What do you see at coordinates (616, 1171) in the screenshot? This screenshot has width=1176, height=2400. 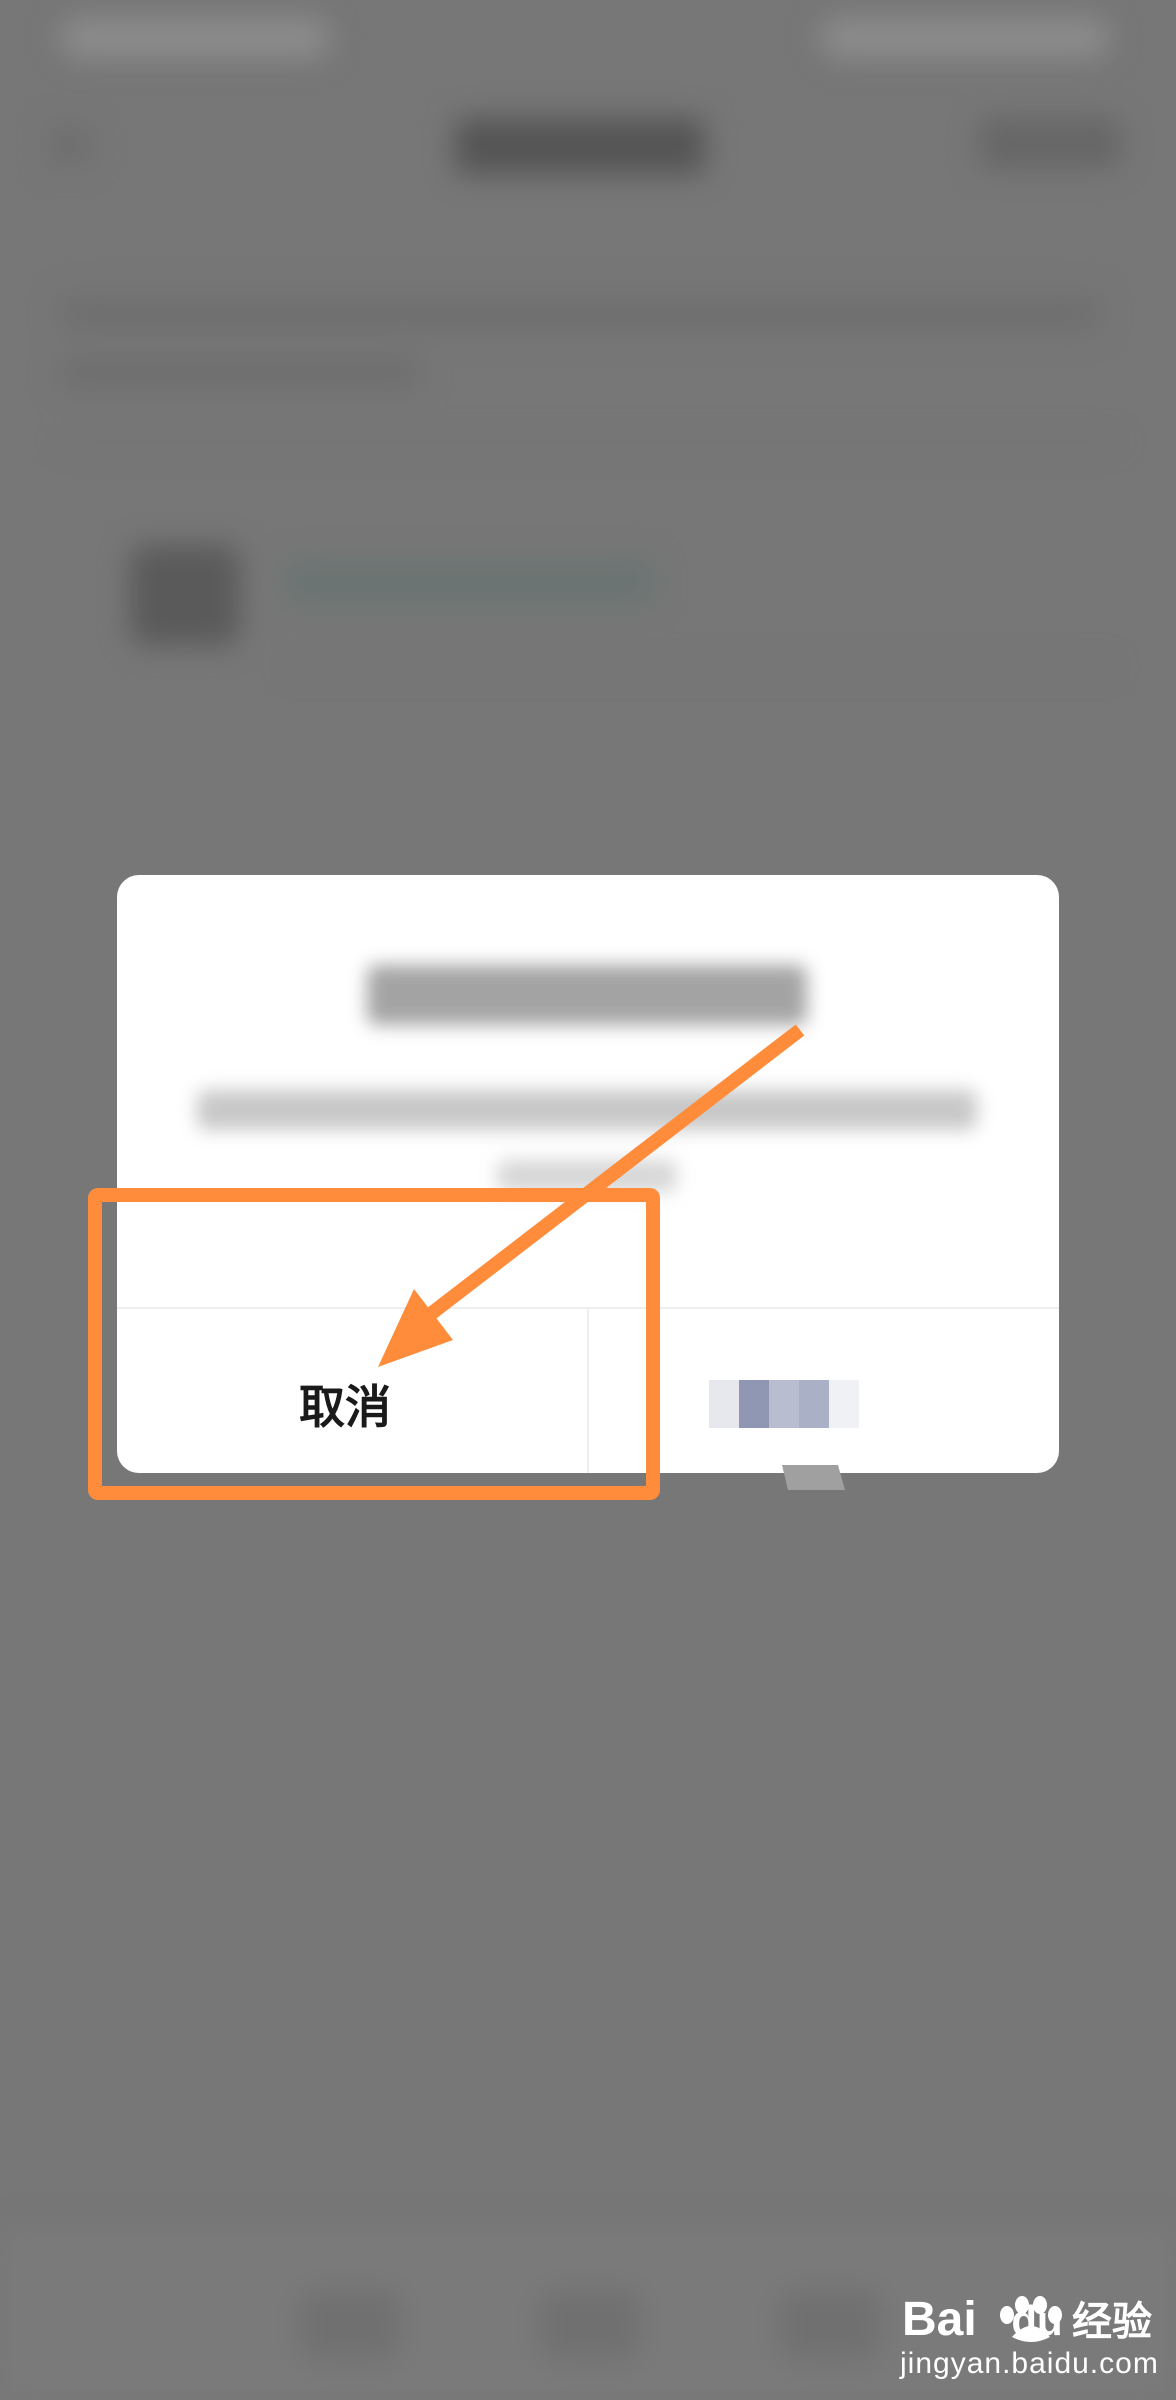 I see `arrow-shaft` at bounding box center [616, 1171].